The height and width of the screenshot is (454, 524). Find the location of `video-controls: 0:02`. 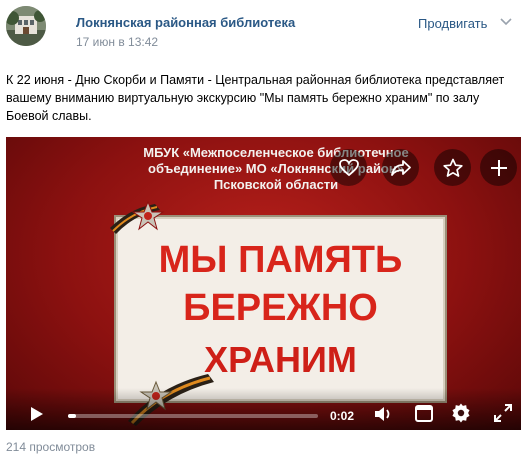

video-controls: 0:02 is located at coordinates (263, 409).